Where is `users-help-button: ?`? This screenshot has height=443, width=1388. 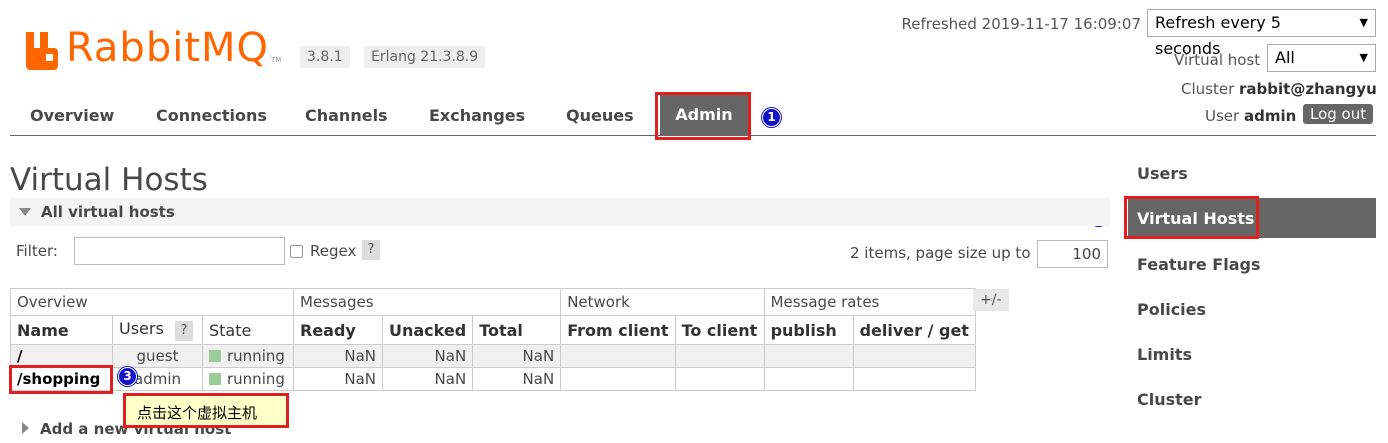
users-help-button: ? is located at coordinates (183, 331).